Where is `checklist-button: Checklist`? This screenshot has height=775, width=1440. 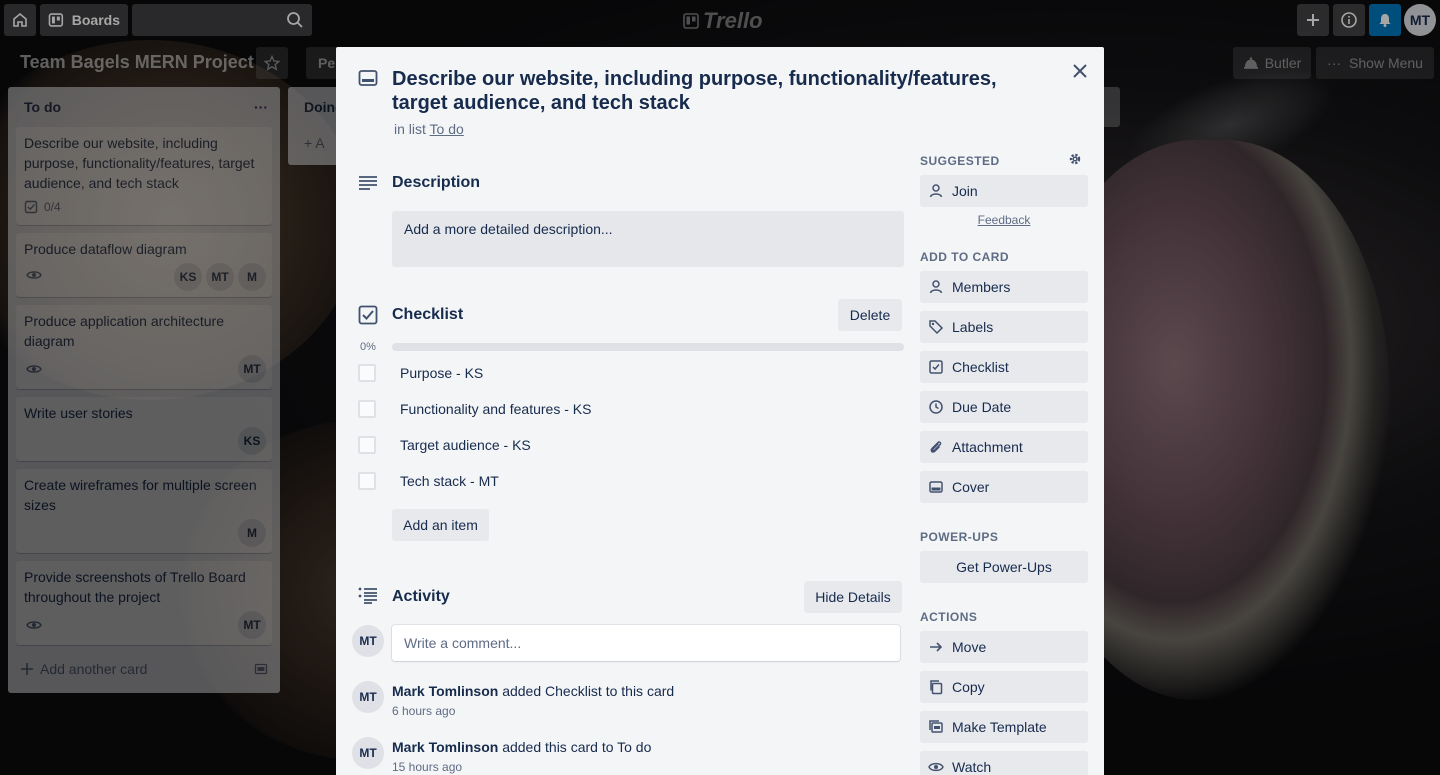
checklist-button: Checklist is located at coordinates (1004, 367).